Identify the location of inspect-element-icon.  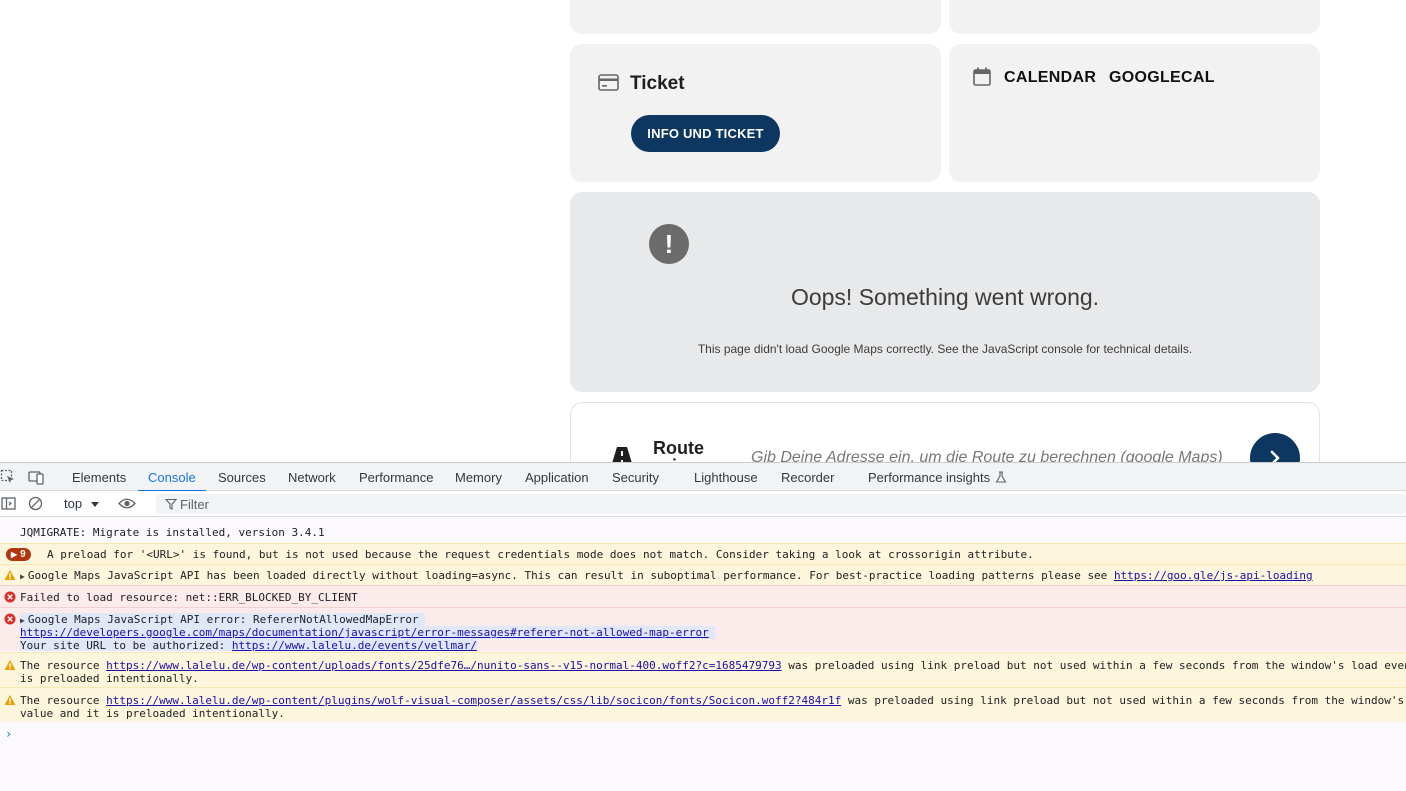
(8, 477).